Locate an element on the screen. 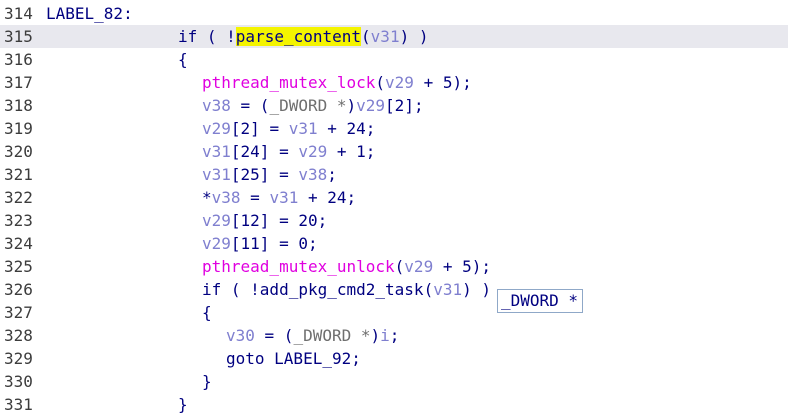  code-line: 331} is located at coordinates (394, 404).